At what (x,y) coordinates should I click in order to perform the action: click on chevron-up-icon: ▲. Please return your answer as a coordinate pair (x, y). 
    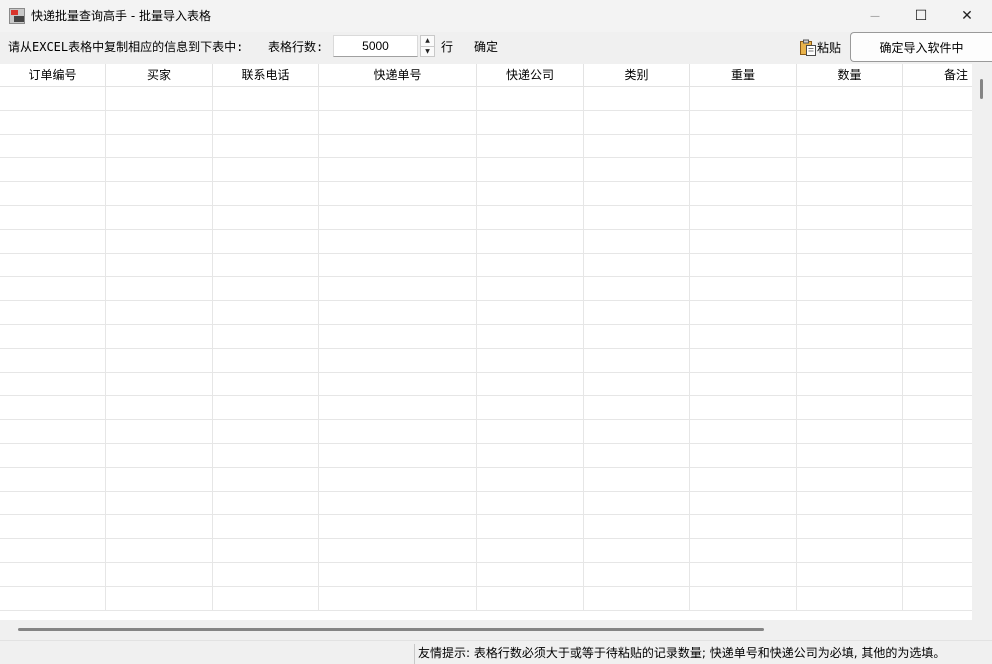
    Looking at the image, I should click on (427, 41).